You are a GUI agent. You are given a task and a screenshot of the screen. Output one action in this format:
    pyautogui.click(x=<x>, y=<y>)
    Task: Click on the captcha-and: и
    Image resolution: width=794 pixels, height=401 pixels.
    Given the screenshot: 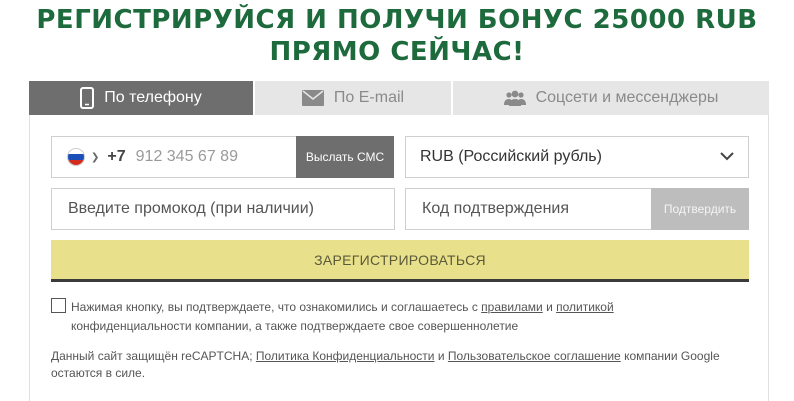 What is the action you would take?
    pyautogui.click(x=441, y=356)
    